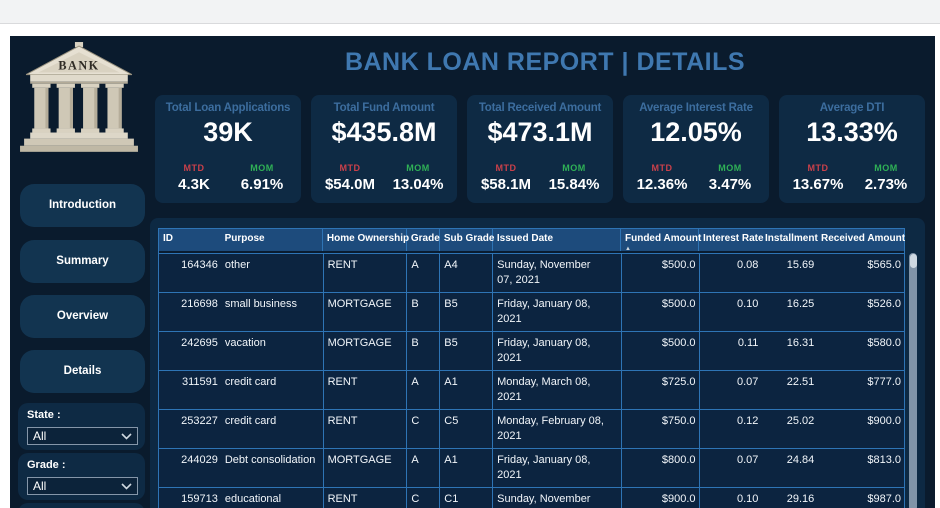 This screenshot has height=508, width=940. I want to click on cell-issued-date: Sunday, November, so click(557, 498).